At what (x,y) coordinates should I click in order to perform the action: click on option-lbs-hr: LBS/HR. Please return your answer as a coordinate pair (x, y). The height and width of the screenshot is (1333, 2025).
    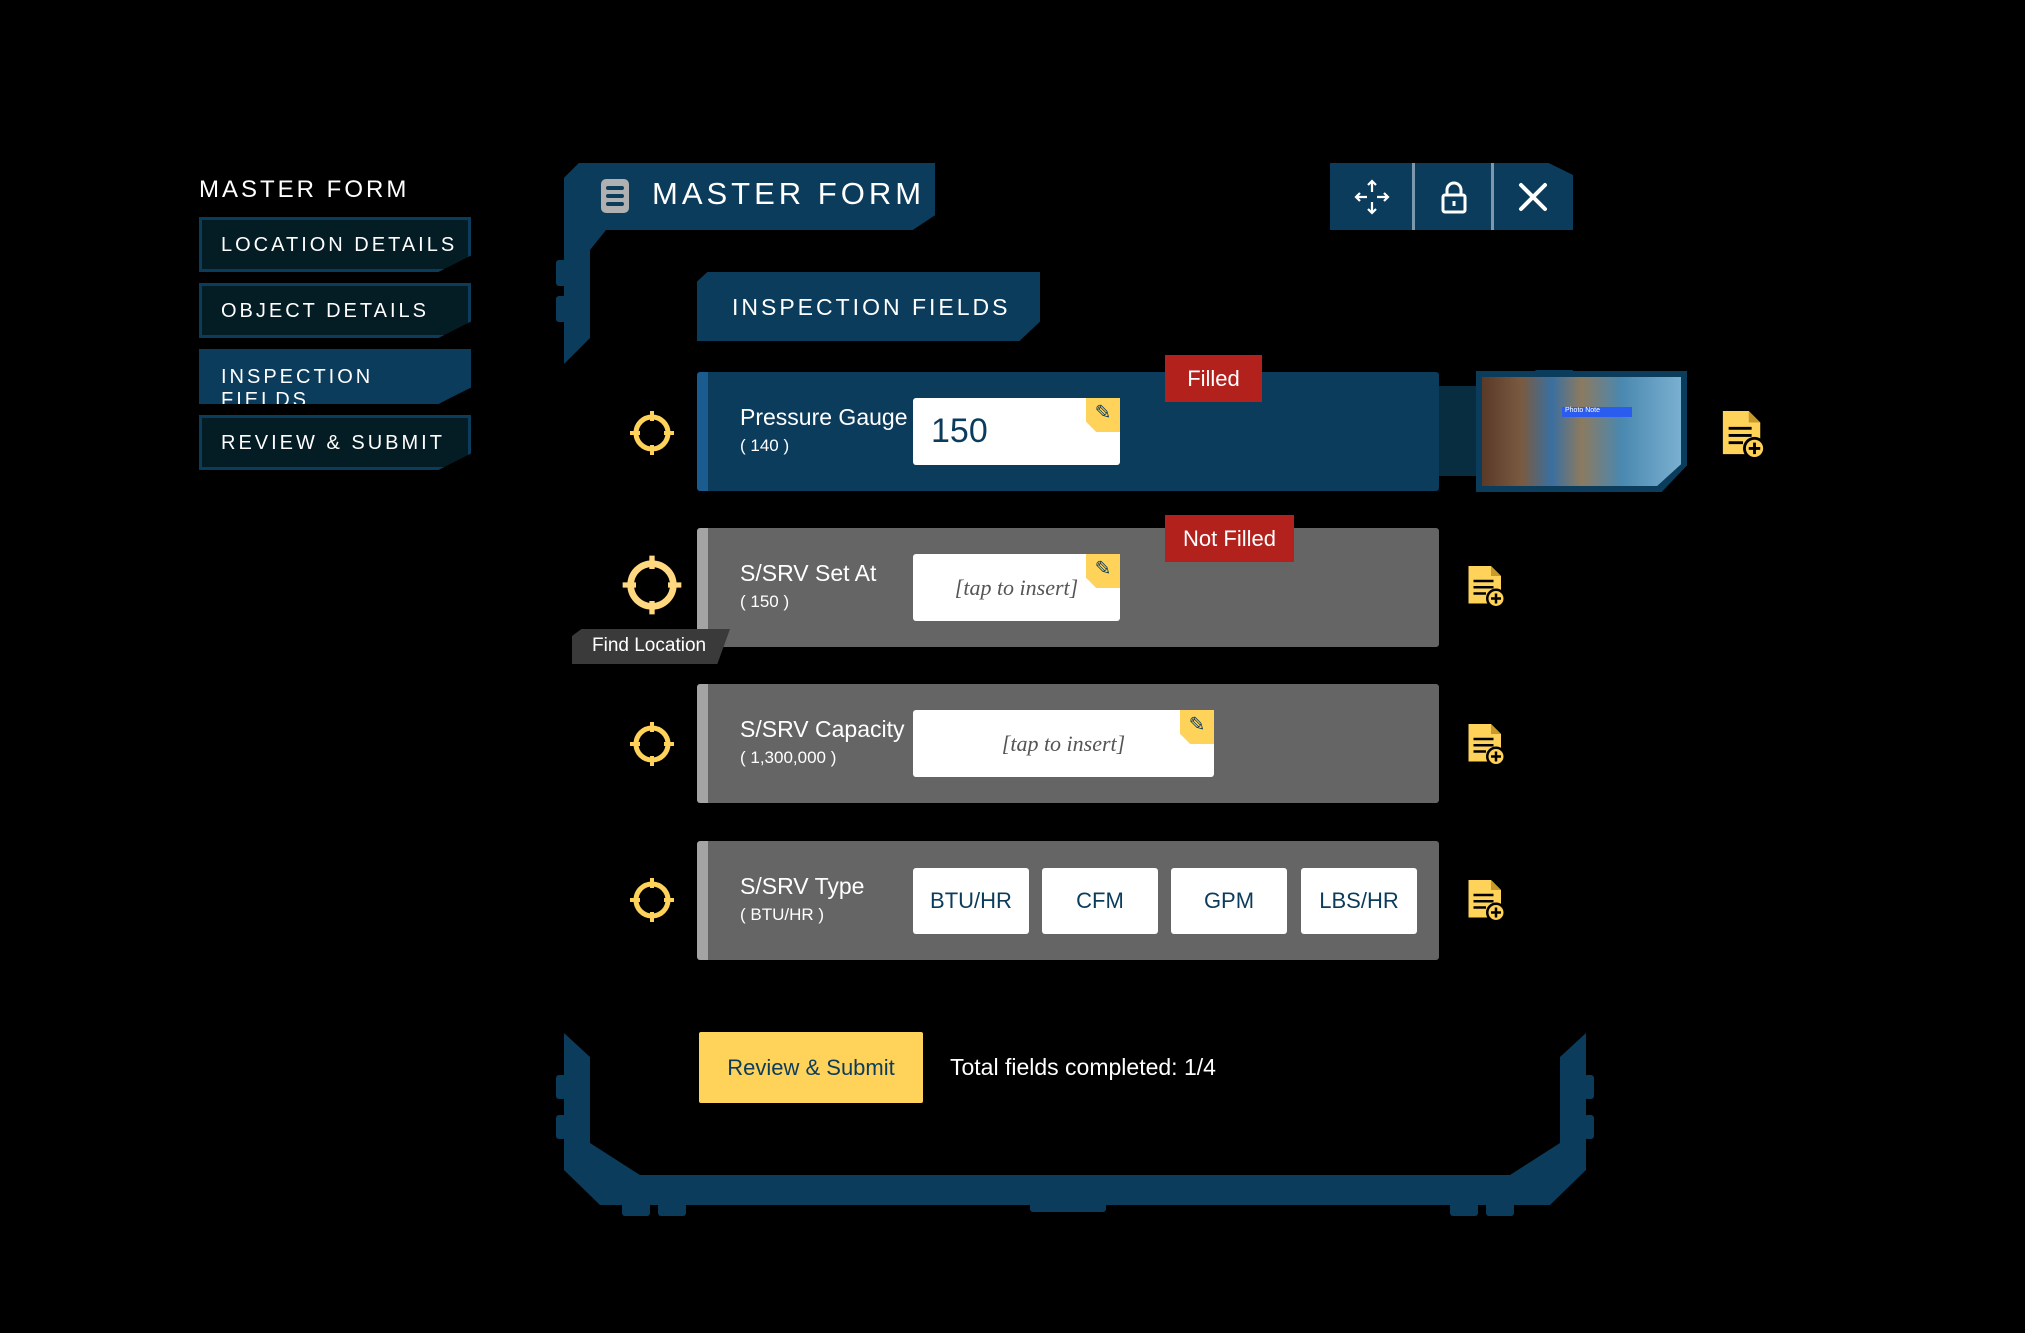
    Looking at the image, I should click on (1359, 901).